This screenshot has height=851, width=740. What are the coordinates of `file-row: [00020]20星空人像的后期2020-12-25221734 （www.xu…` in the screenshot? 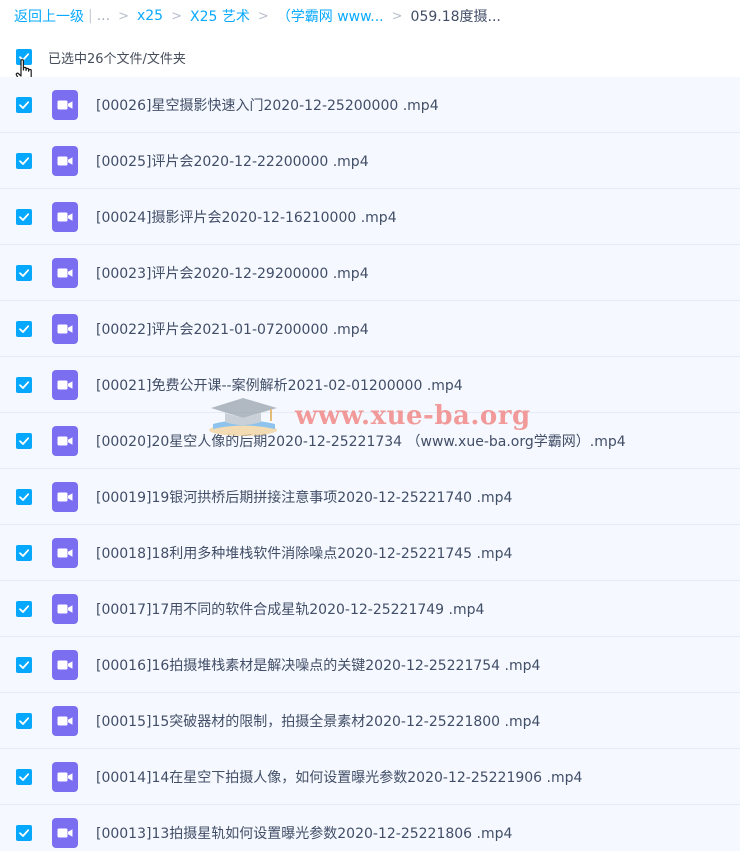 It's located at (370, 441).